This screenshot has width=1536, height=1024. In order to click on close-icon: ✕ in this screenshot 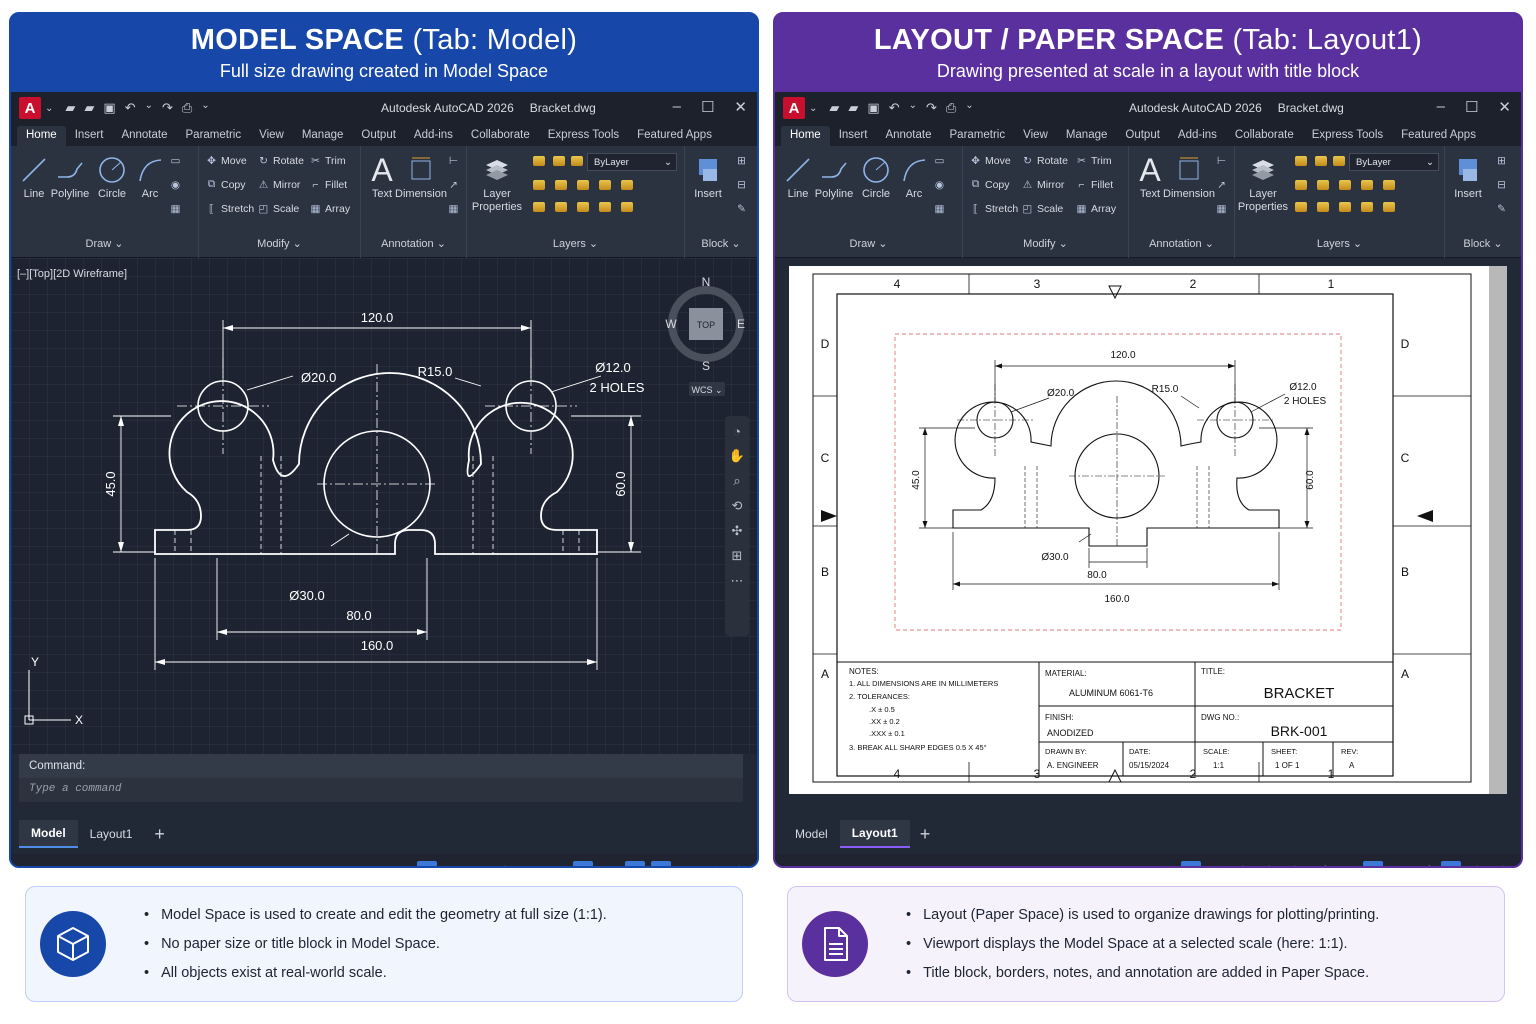, I will do `click(1504, 107)`.